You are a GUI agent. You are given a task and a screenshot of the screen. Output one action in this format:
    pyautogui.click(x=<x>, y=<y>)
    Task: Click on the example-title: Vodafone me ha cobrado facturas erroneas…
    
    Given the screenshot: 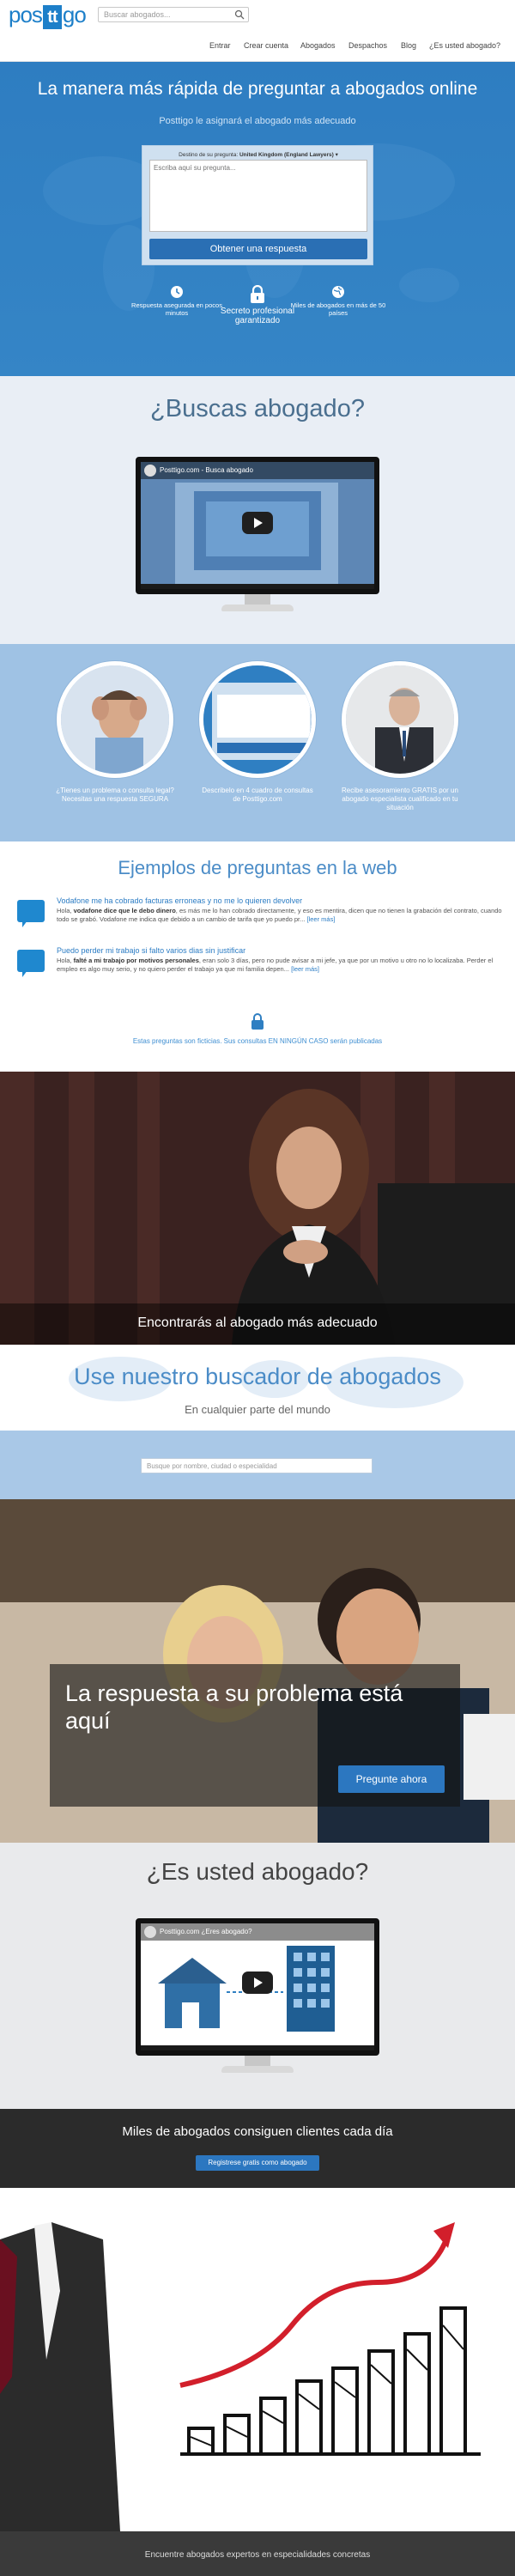 What is the action you would take?
    pyautogui.click(x=179, y=900)
    